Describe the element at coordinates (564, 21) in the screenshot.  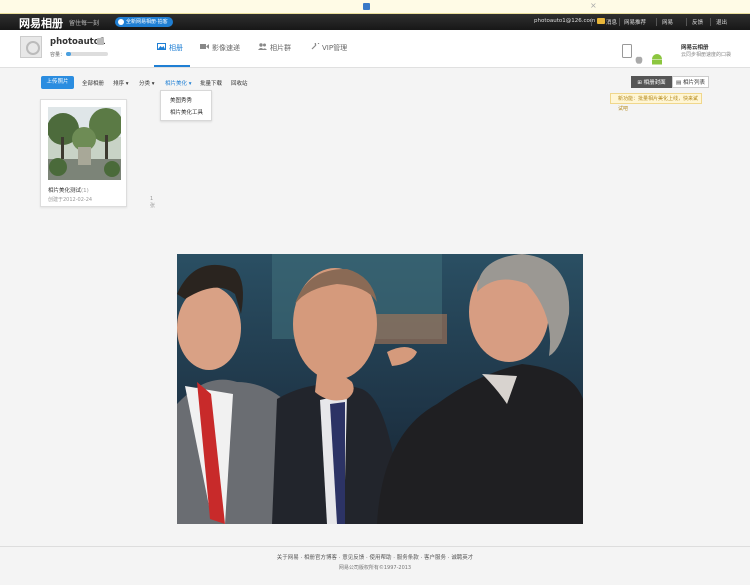
I see `account-menu: photoauto1@126.com` at that location.